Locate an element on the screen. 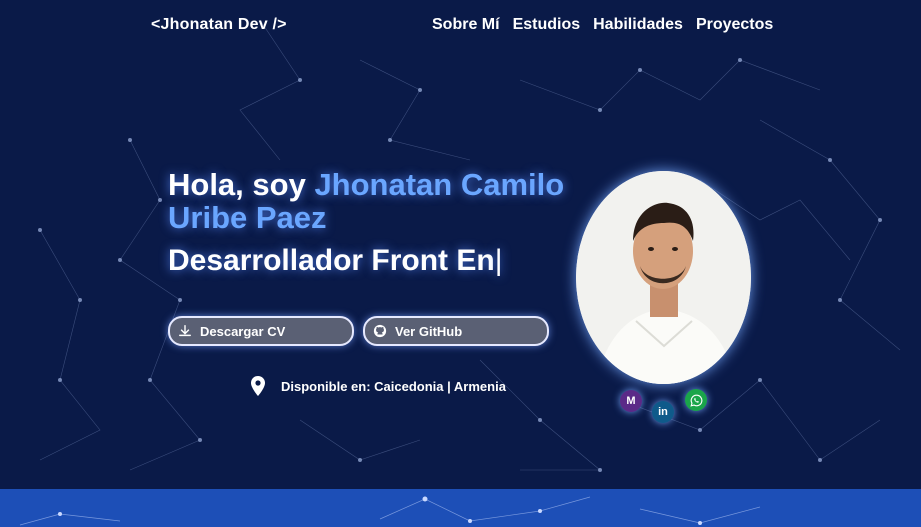 The image size is (921, 527). linkedin-button: in is located at coordinates (663, 412).